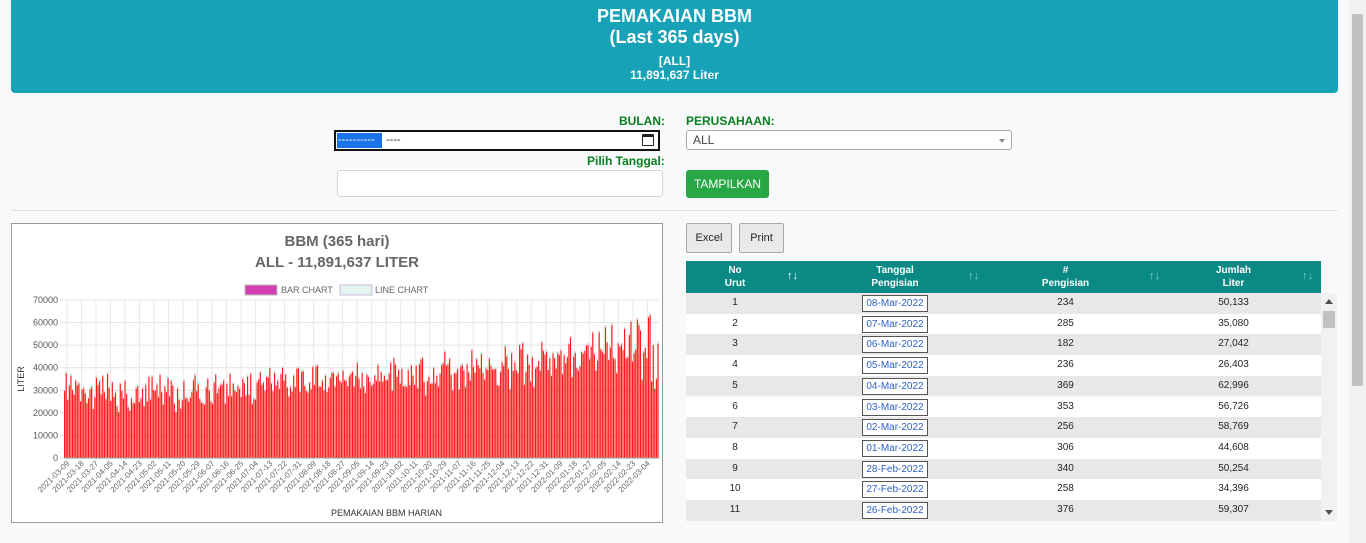 Image resolution: width=1366 pixels, height=543 pixels. Describe the element at coordinates (500, 183) in the screenshot. I see `tanggal-input` at that location.